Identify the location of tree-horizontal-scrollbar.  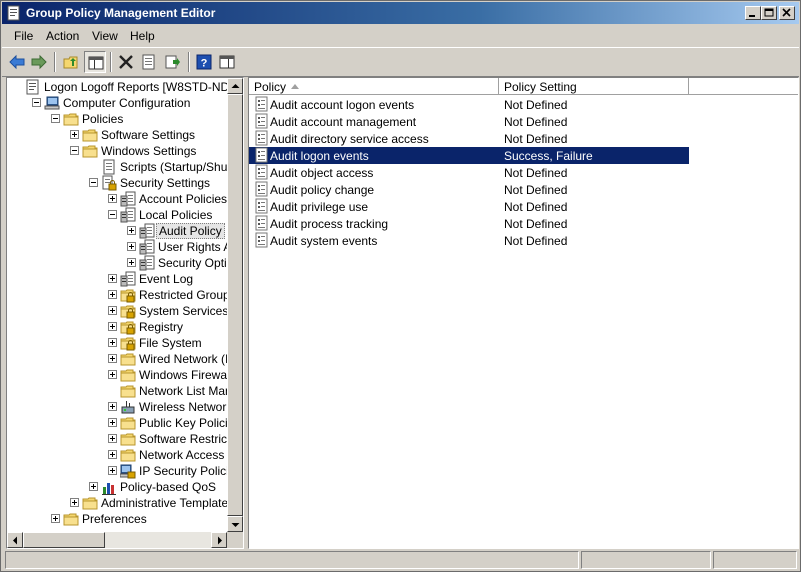
(117, 540).